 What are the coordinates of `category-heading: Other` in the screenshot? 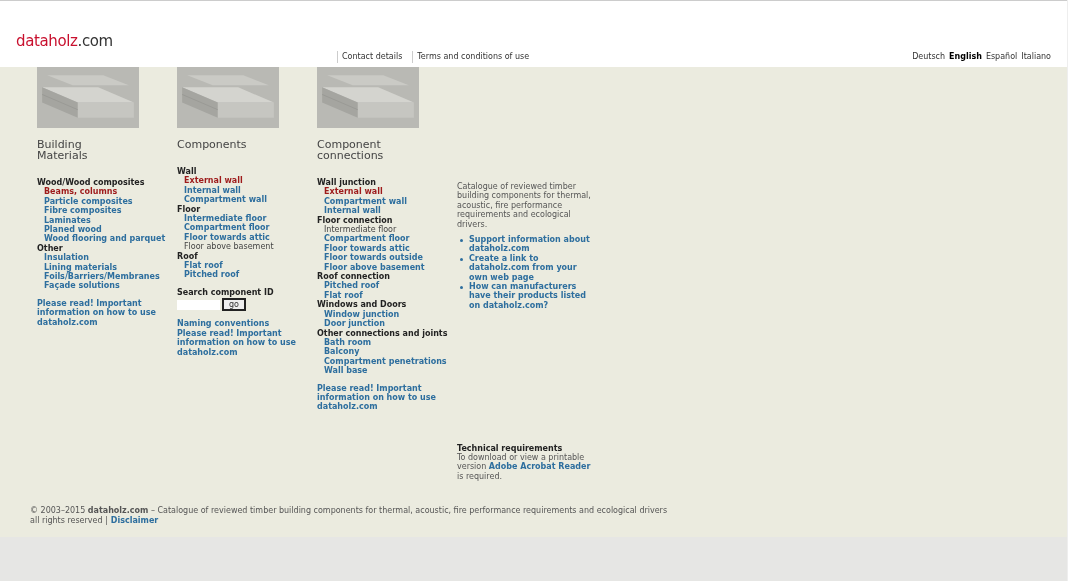 It's located at (50, 248).